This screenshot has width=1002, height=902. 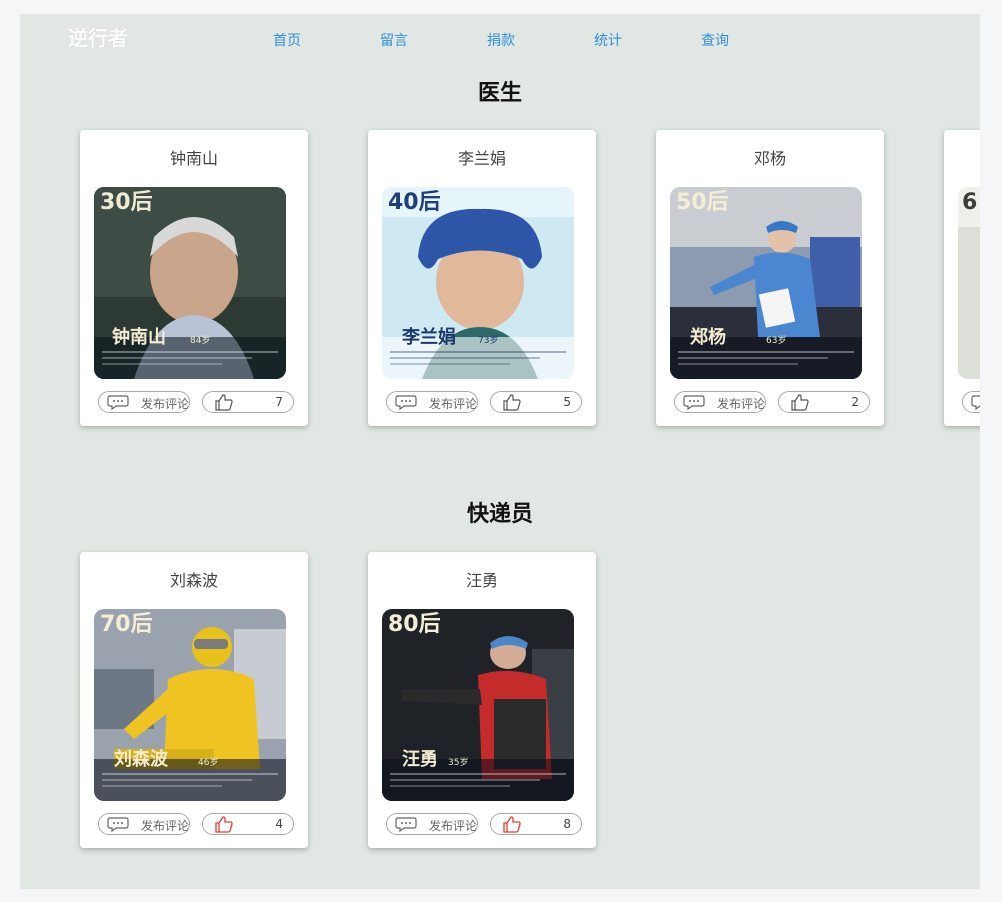 What do you see at coordinates (481, 580) in the screenshot?
I see `person-name: 汪勇` at bounding box center [481, 580].